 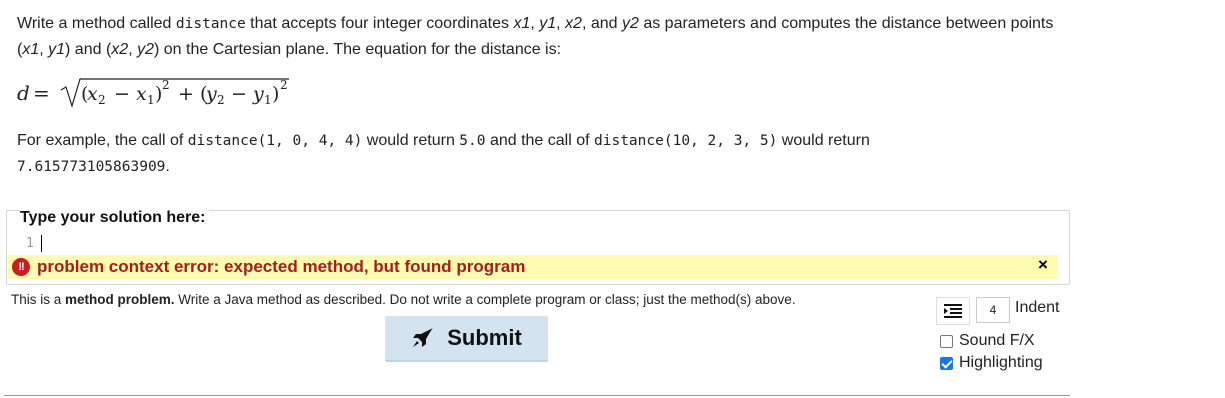 I want to click on example-return-1: 5.0, so click(x=472, y=141).